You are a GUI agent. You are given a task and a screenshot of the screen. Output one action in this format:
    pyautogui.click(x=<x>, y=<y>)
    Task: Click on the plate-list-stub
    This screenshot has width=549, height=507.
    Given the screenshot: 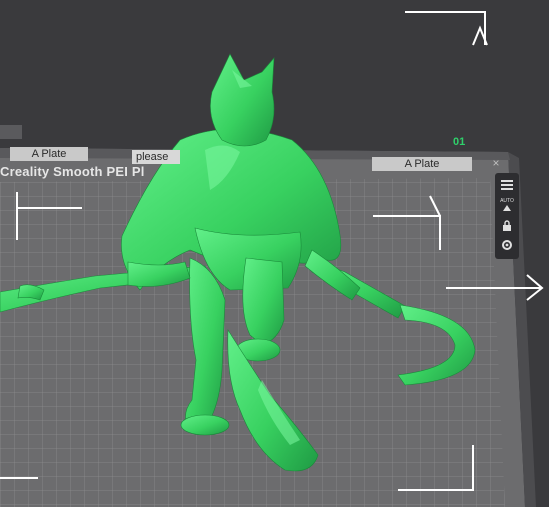 What is the action you would take?
    pyautogui.click(x=11, y=132)
    